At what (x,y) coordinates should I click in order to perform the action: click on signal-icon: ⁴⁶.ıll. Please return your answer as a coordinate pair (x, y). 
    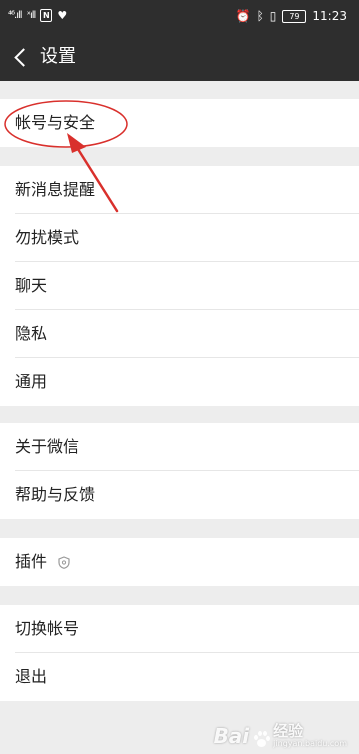
    Looking at the image, I should click on (15, 15).